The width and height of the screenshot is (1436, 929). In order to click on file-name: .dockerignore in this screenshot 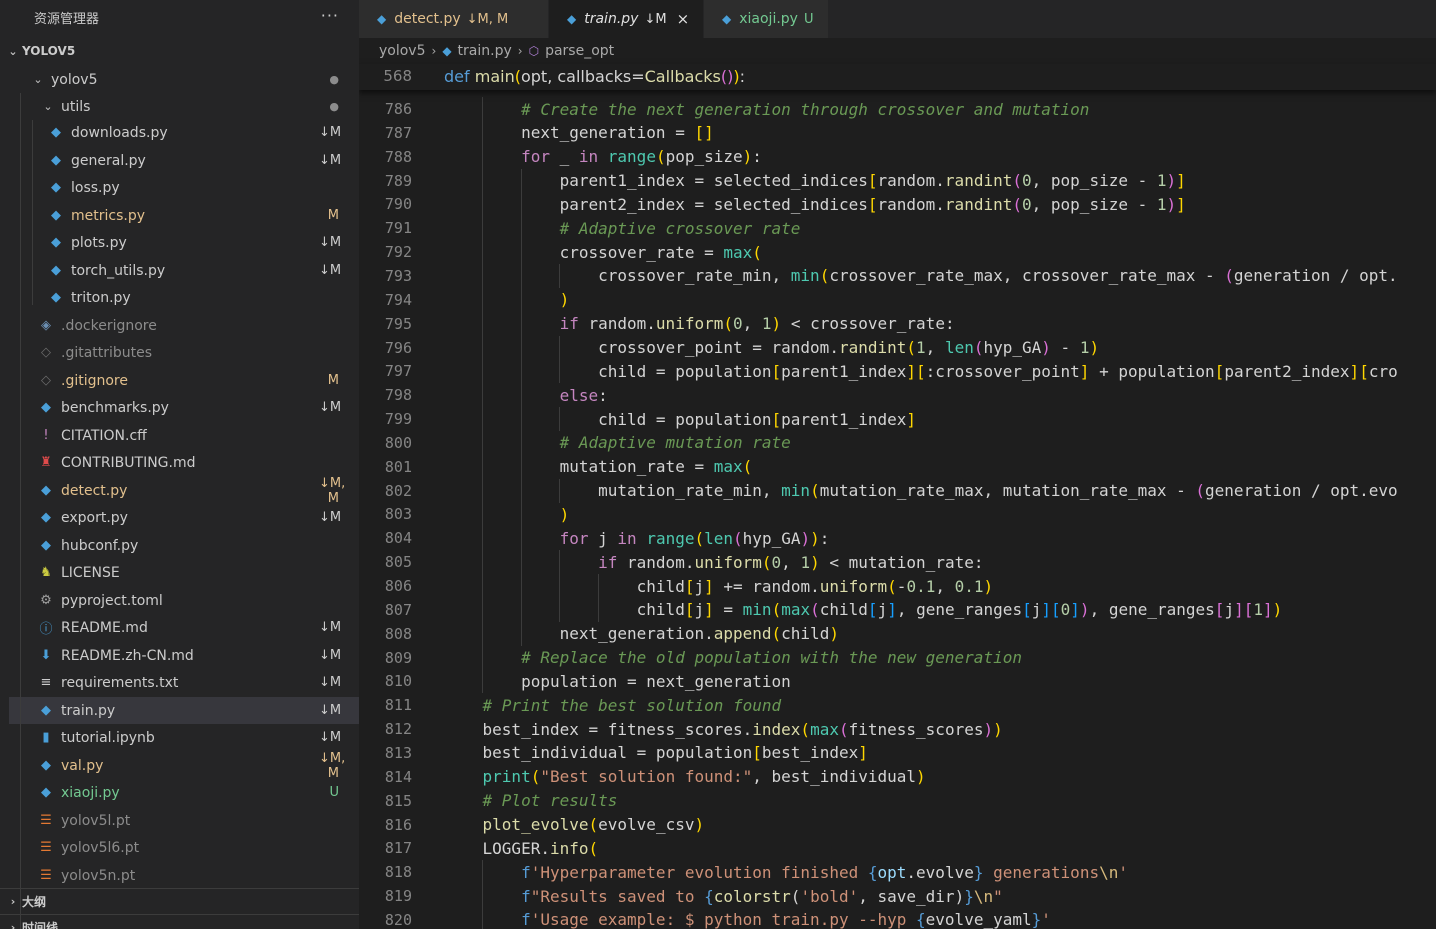, I will do `click(109, 325)`.